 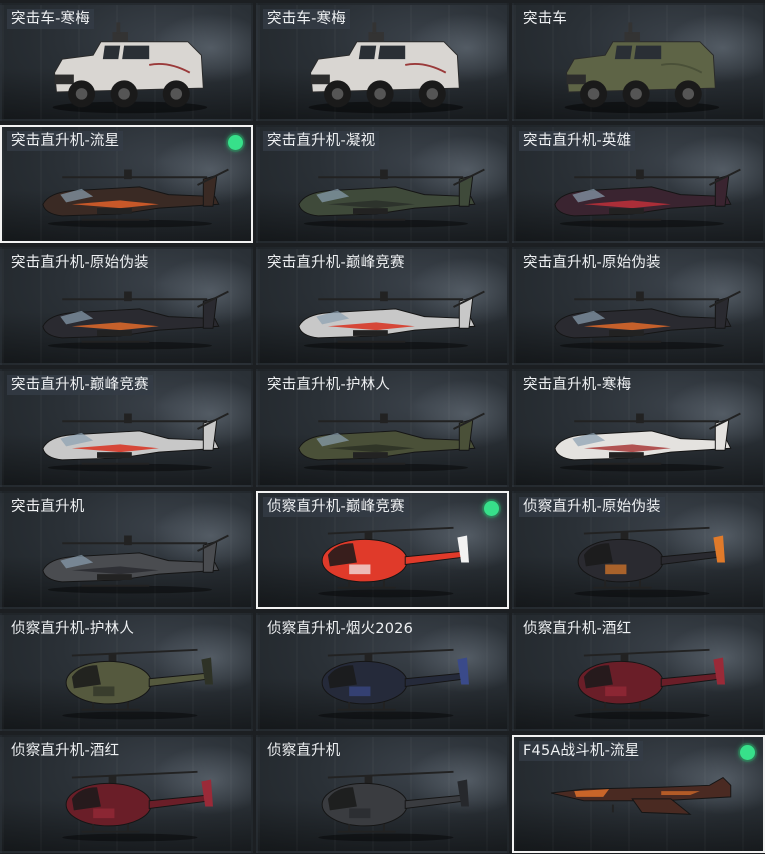 What do you see at coordinates (577, 385) in the screenshot?
I see `vehicle-skin-label: 突击直升机-寒梅` at bounding box center [577, 385].